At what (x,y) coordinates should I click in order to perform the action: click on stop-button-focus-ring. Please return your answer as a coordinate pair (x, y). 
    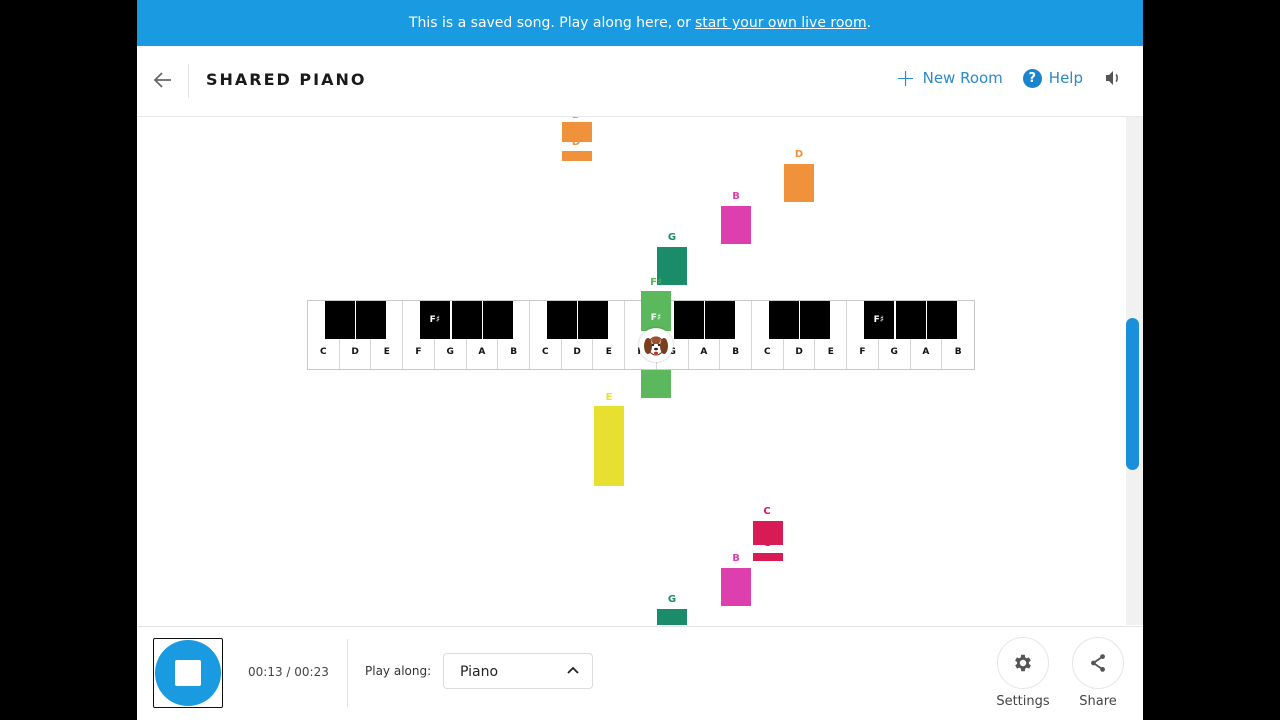
    Looking at the image, I should click on (188, 673).